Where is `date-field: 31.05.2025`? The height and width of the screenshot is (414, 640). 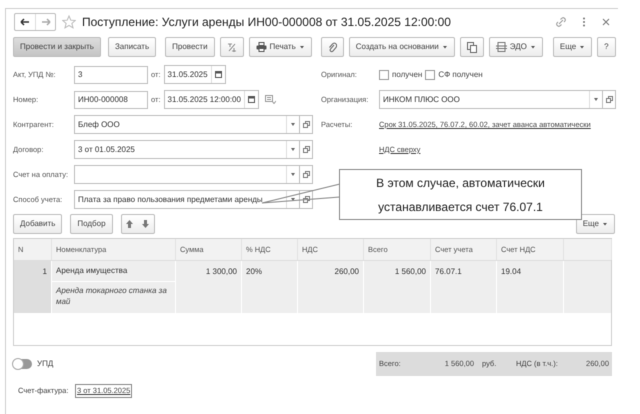
date-field: 31.05.2025 is located at coordinates (195, 74).